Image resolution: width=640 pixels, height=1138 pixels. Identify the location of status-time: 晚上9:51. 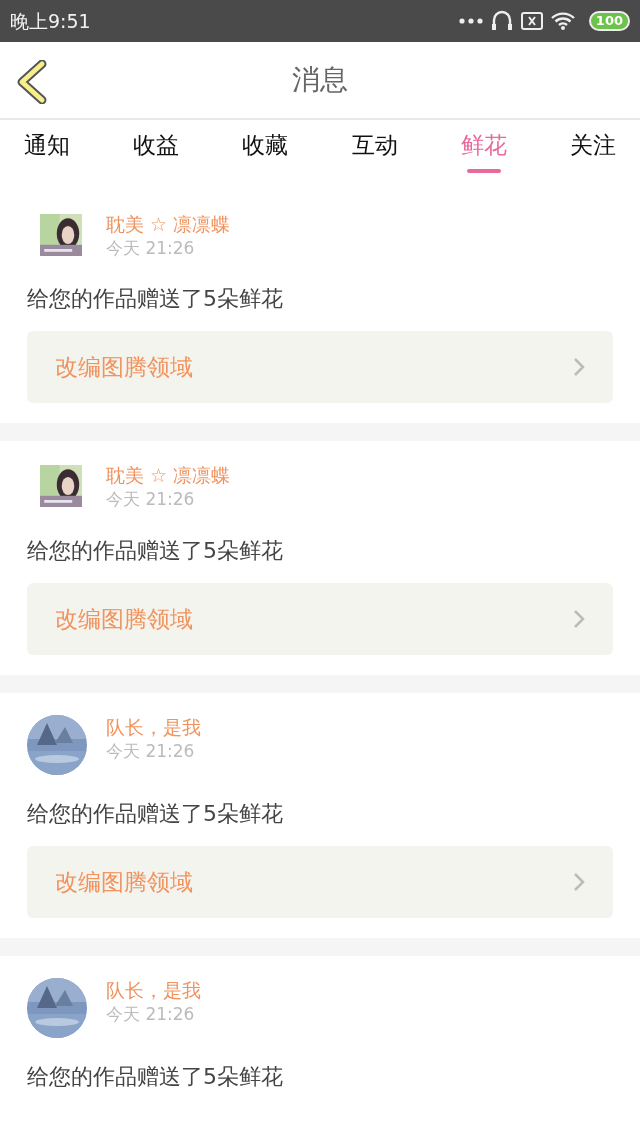
(50, 21).